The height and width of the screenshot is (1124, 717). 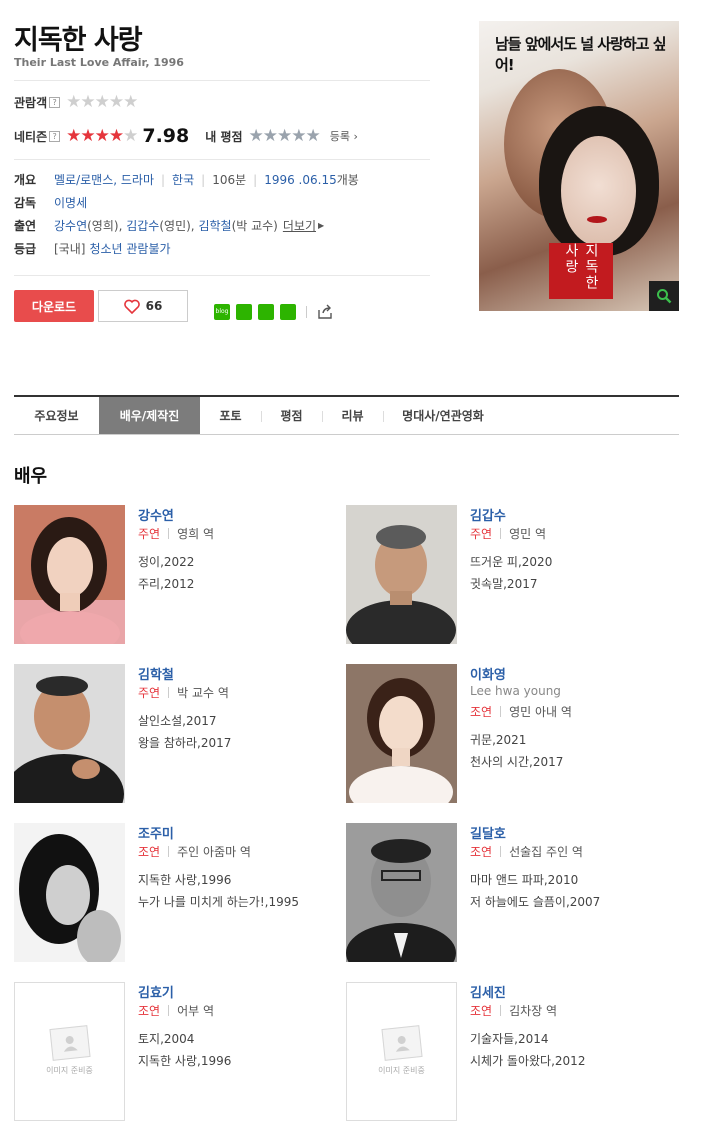 I want to click on info-row-director: 감독 이명세, so click(x=51, y=202).